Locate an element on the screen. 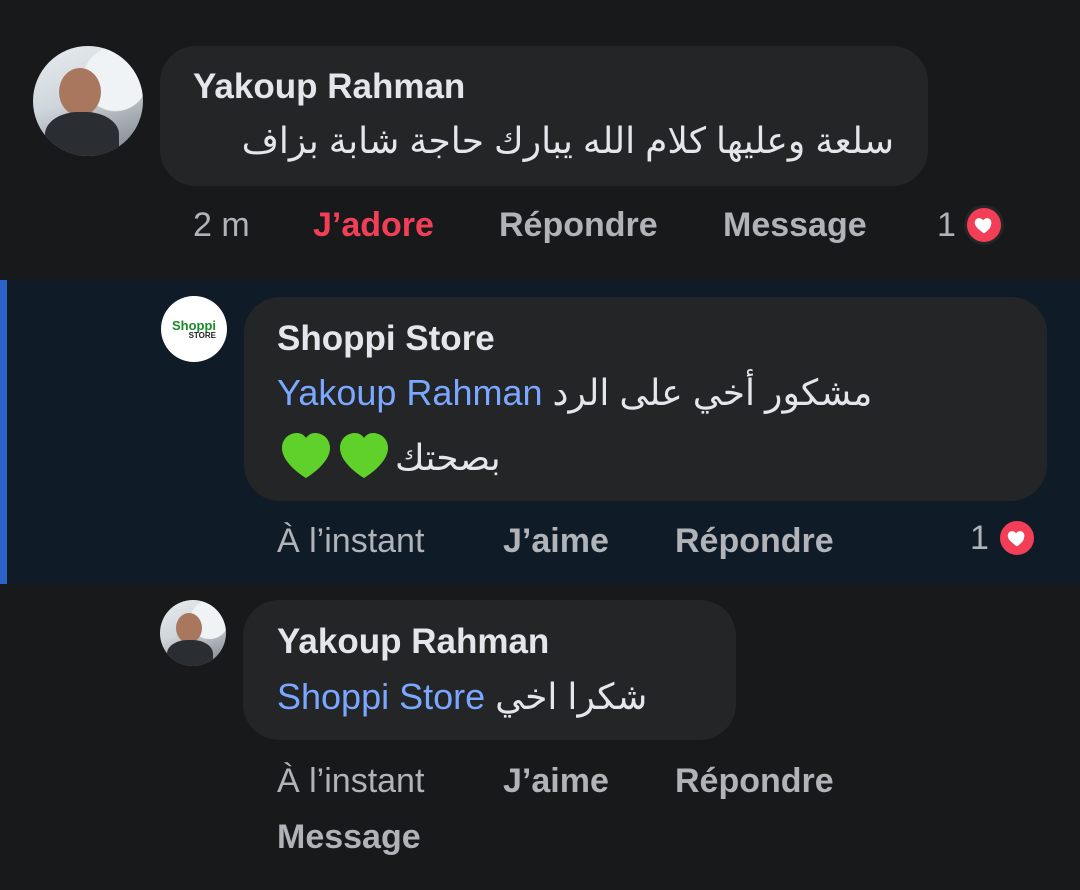  comment-actions: À l’instant J’aime Répondre Message is located at coordinates (540, 812).